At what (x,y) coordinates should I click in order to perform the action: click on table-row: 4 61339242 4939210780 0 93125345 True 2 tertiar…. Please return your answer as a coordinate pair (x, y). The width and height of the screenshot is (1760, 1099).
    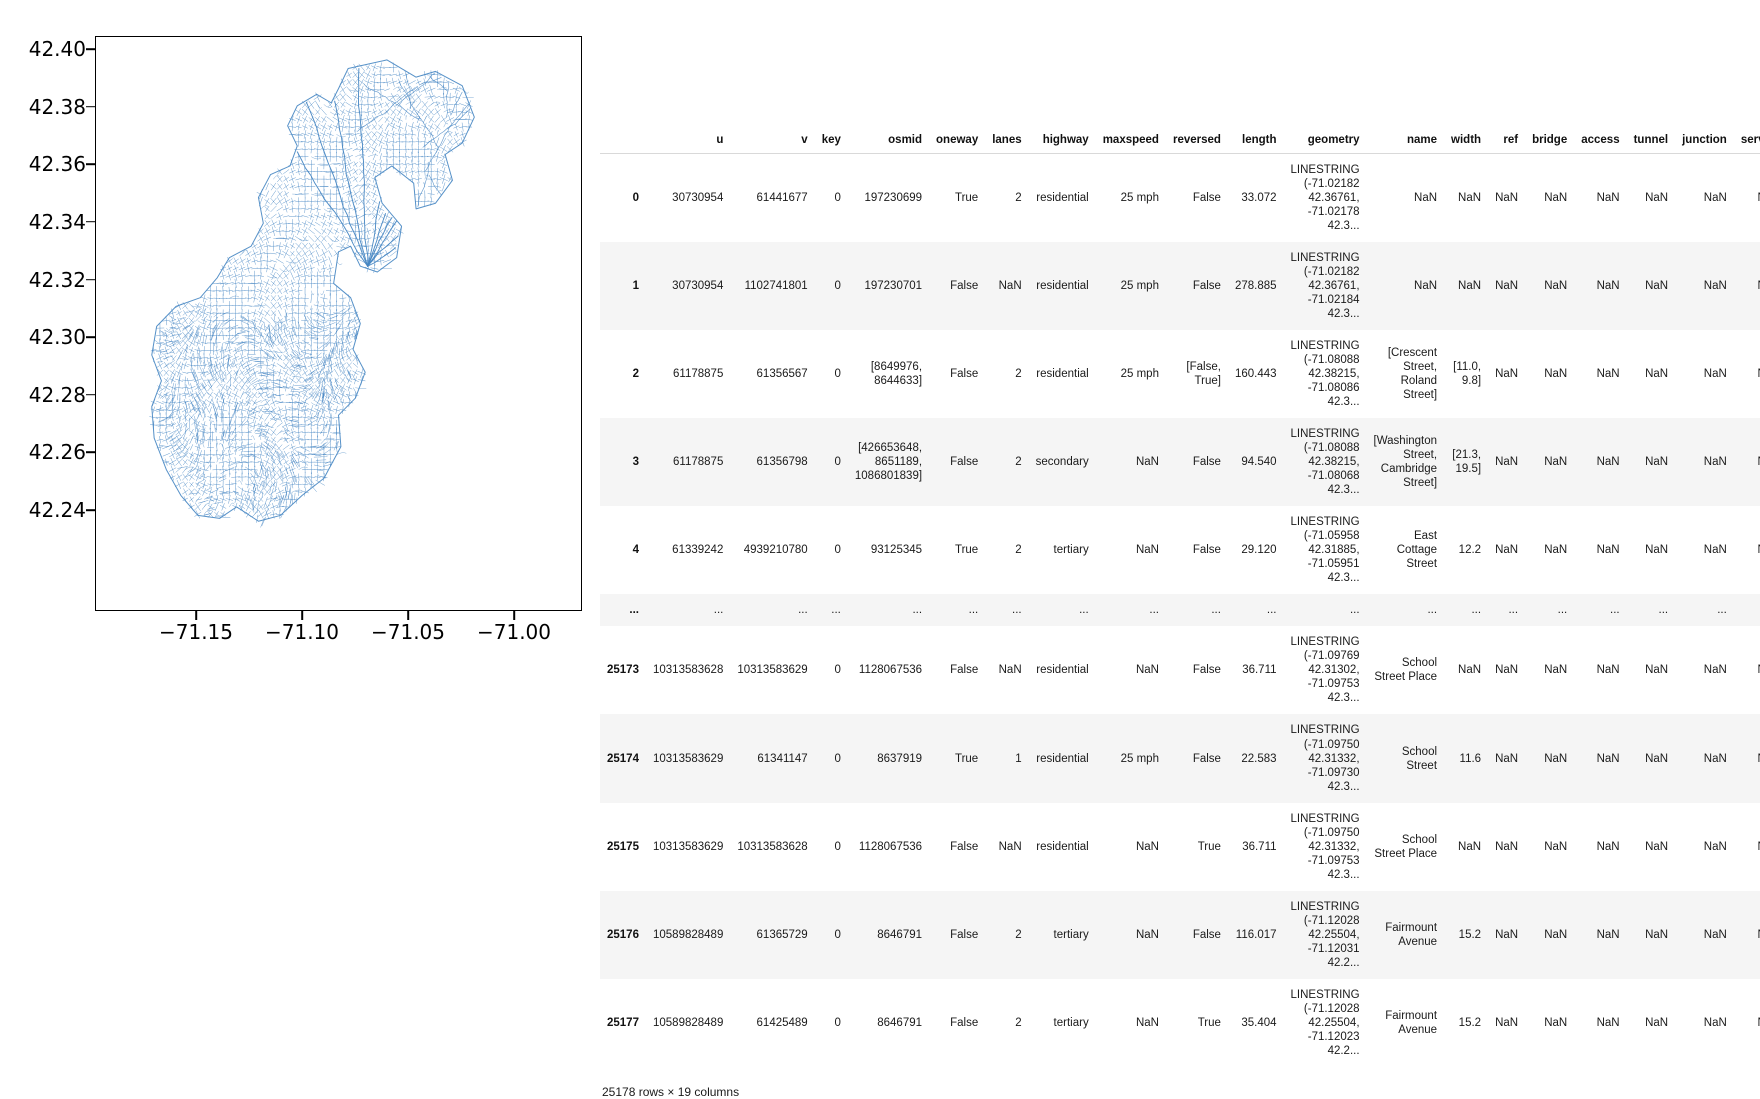
    Looking at the image, I should click on (1180, 550).